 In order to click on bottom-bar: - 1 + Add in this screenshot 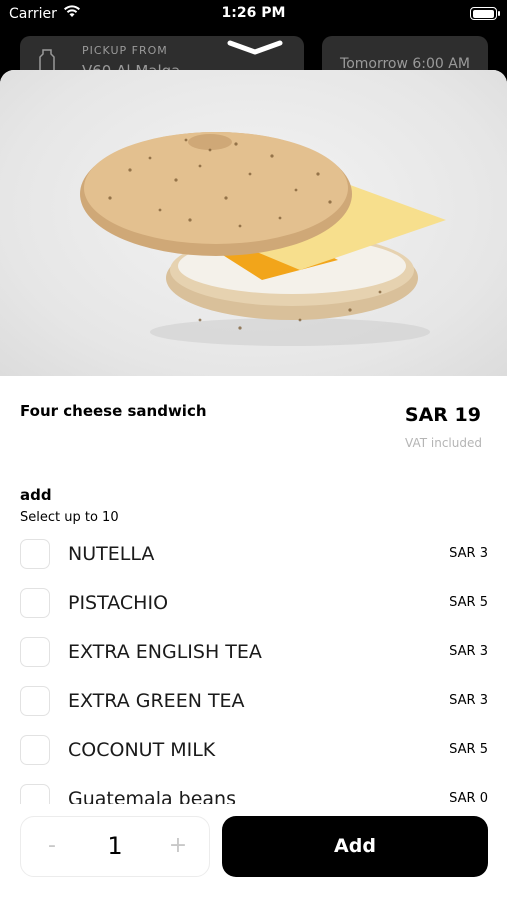, I will do `click(253, 852)`.